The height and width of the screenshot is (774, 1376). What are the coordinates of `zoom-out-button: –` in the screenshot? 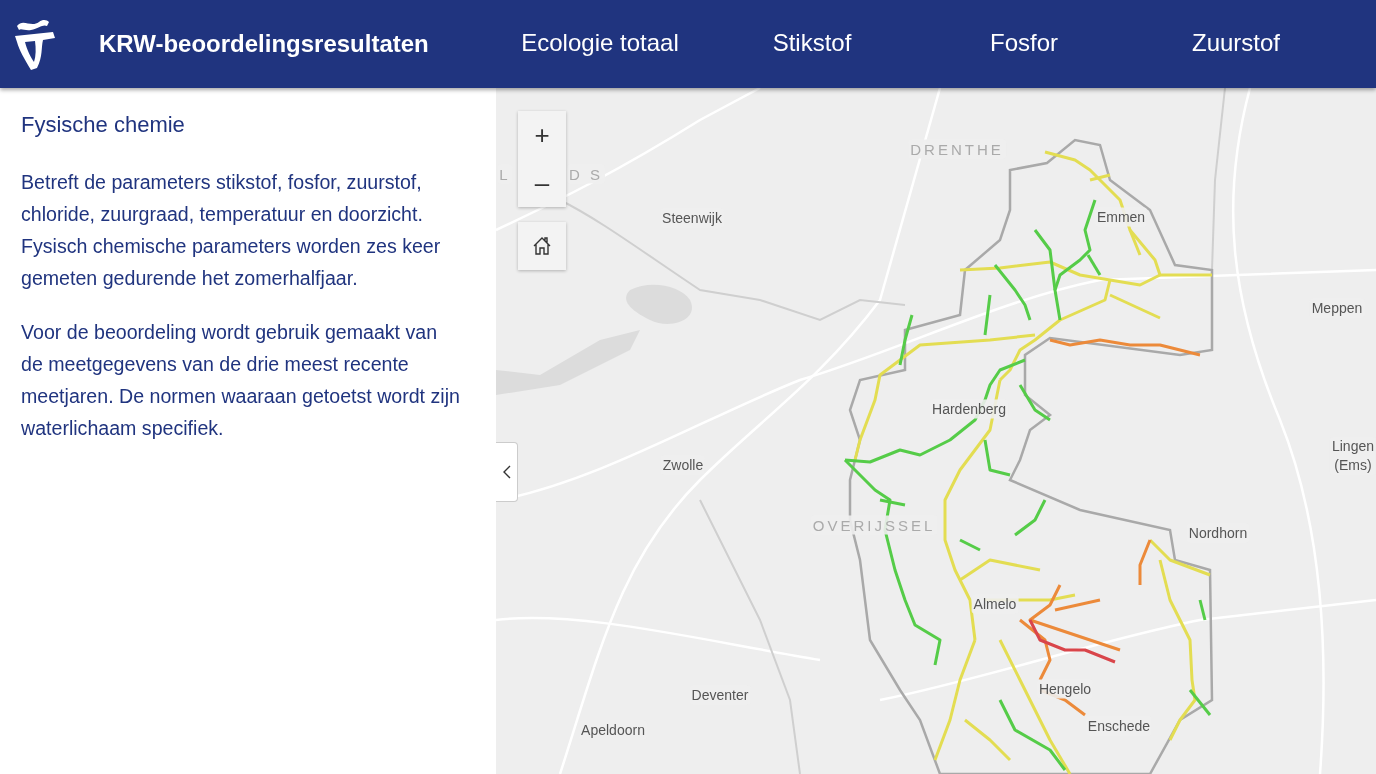 It's located at (542, 183).